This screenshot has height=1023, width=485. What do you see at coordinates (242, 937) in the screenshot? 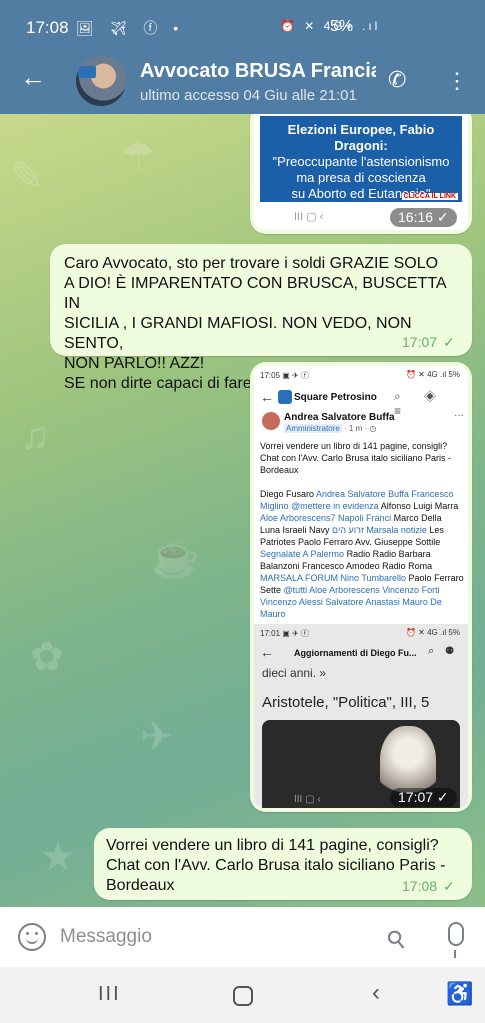
I see `message-input-bar: Messaggio ⚲` at bounding box center [242, 937].